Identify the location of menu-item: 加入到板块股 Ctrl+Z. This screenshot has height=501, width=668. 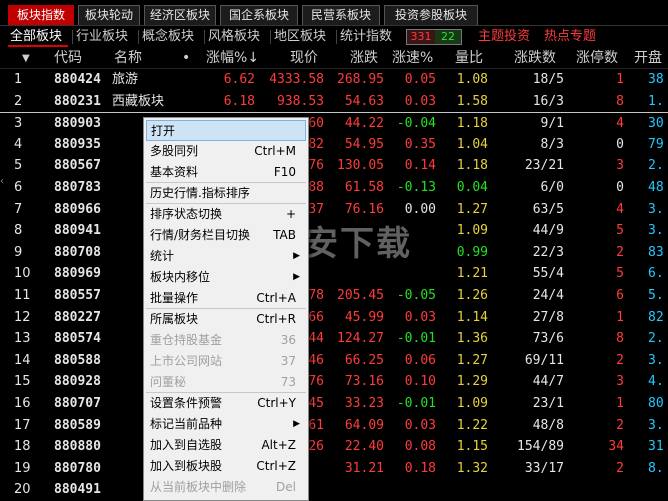
(226, 466).